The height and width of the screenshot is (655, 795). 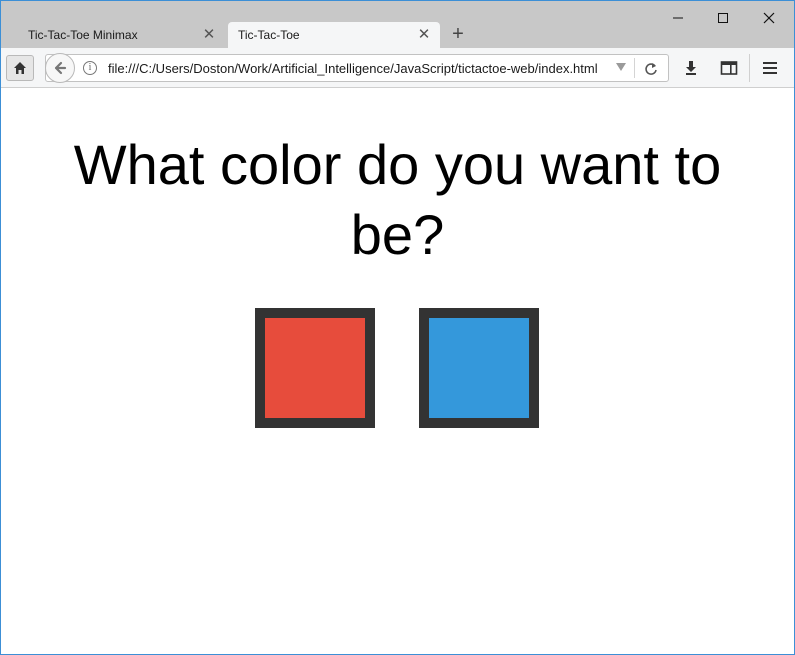 I want to click on download-icon, so click(x=691, y=68).